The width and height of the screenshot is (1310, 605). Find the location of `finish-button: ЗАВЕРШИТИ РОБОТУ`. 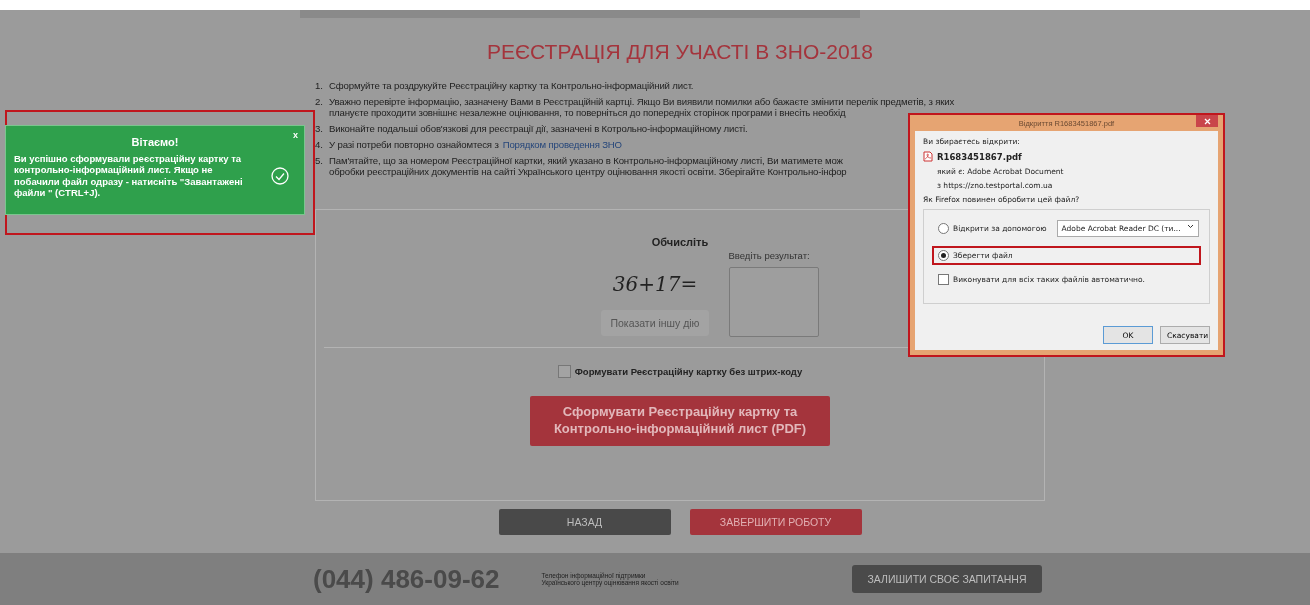

finish-button: ЗАВЕРШИТИ РОБОТУ is located at coordinates (775, 522).